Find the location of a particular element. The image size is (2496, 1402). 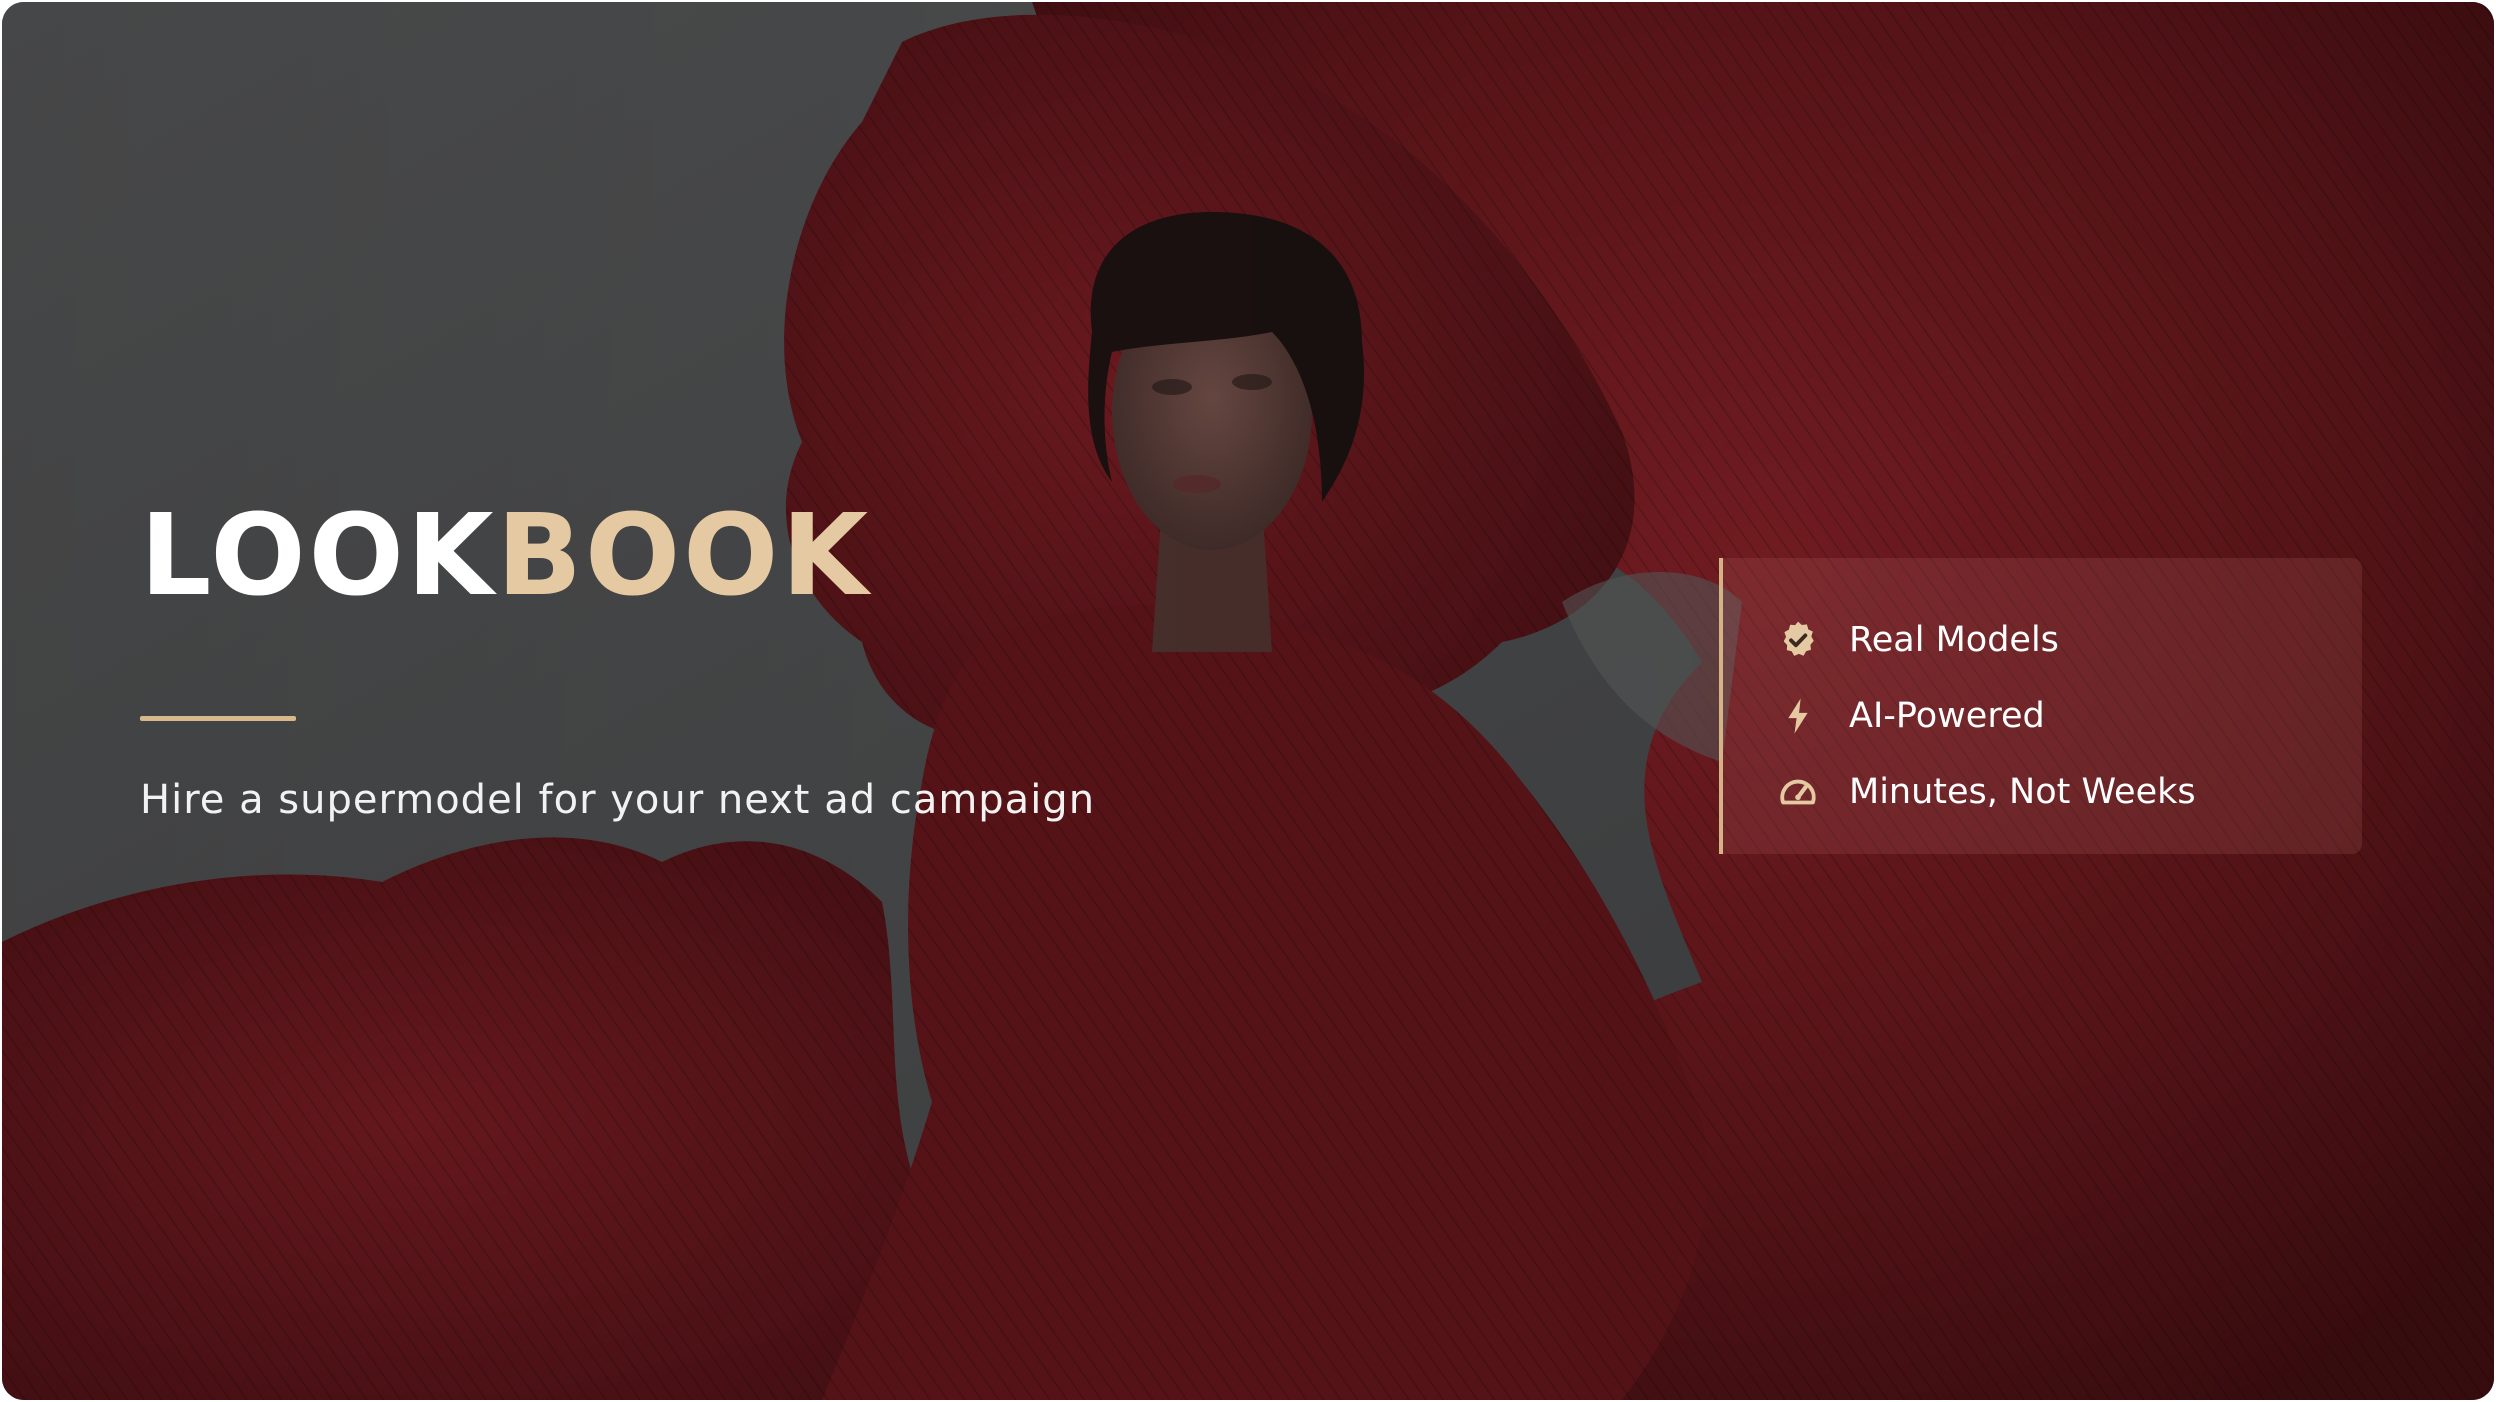

feature-label: Real Models is located at coordinates (1954, 640).